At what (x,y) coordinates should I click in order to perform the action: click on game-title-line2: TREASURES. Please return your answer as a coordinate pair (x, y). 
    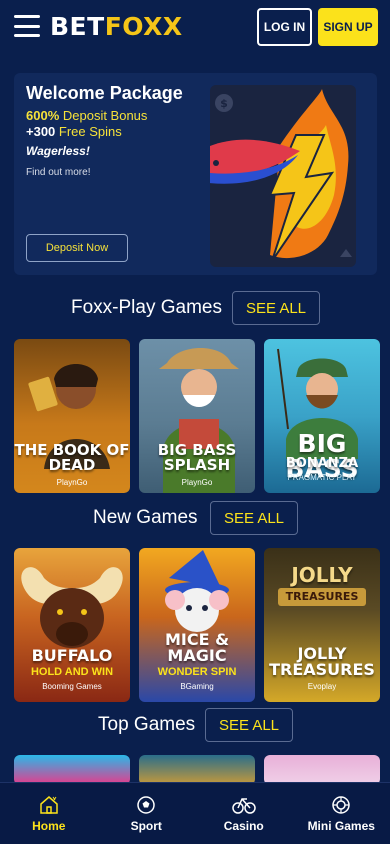
    Looking at the image, I should click on (322, 669).